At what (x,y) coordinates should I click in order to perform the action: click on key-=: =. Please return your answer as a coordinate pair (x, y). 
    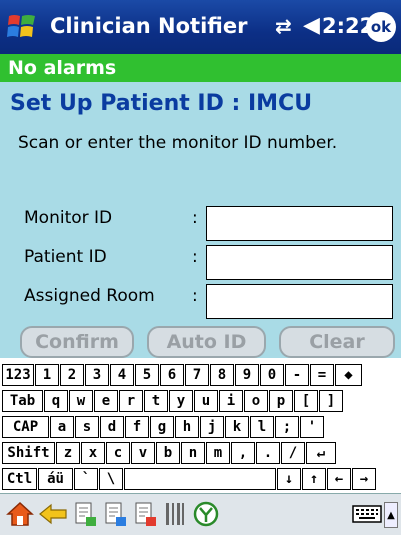
    Looking at the image, I should click on (322, 375).